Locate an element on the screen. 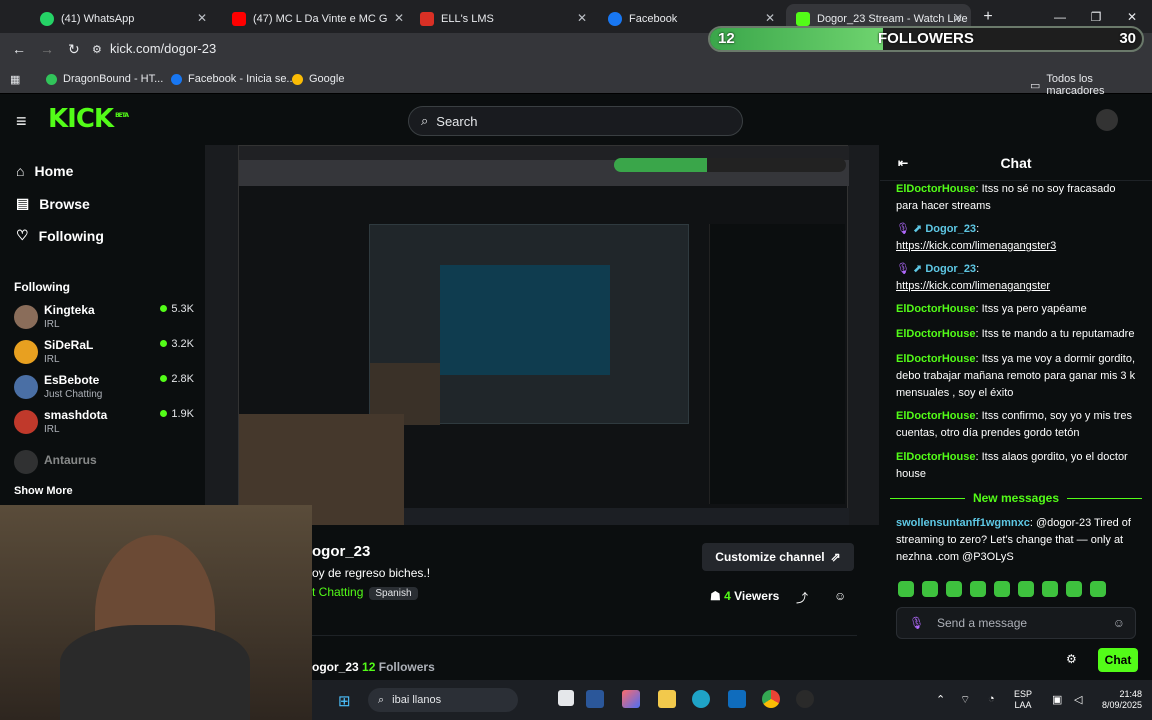 This screenshot has height=720, width=1152. following-item: smashdota IRL 1.9K is located at coordinates (104, 424).